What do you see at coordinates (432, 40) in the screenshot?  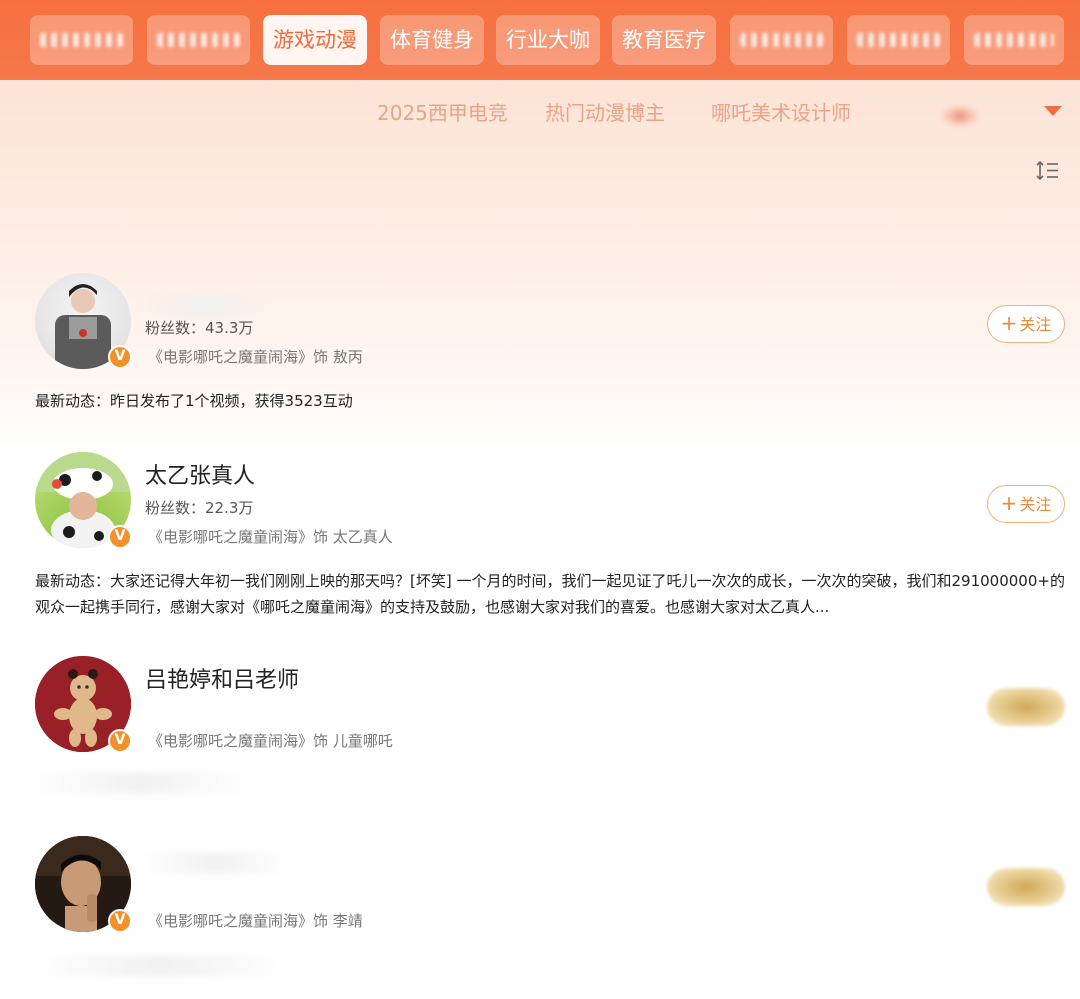 I see `category-tab-sports-fitness: 体育健身` at bounding box center [432, 40].